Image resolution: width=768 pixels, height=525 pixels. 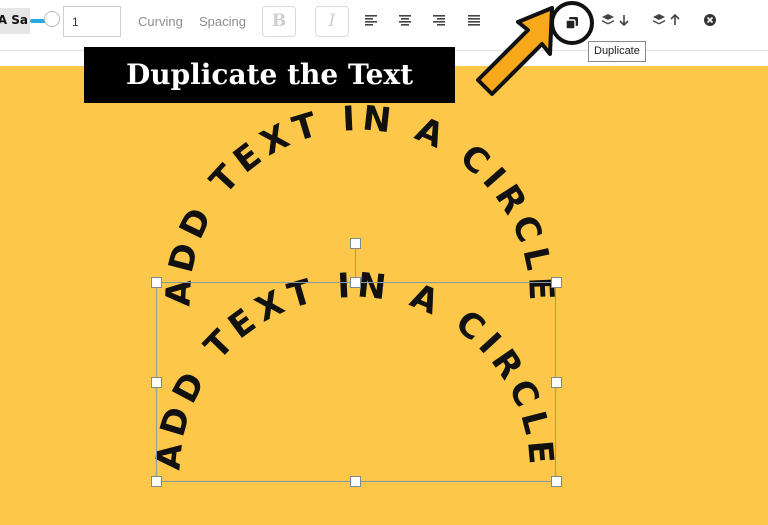 I want to click on resize-handle-bottom, so click(x=355, y=481).